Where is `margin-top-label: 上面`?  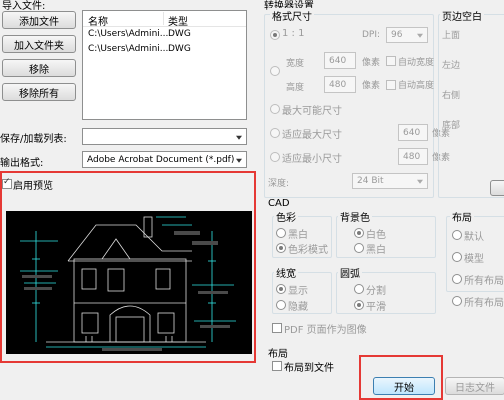
margin-top-label: 上面 is located at coordinates (451, 36).